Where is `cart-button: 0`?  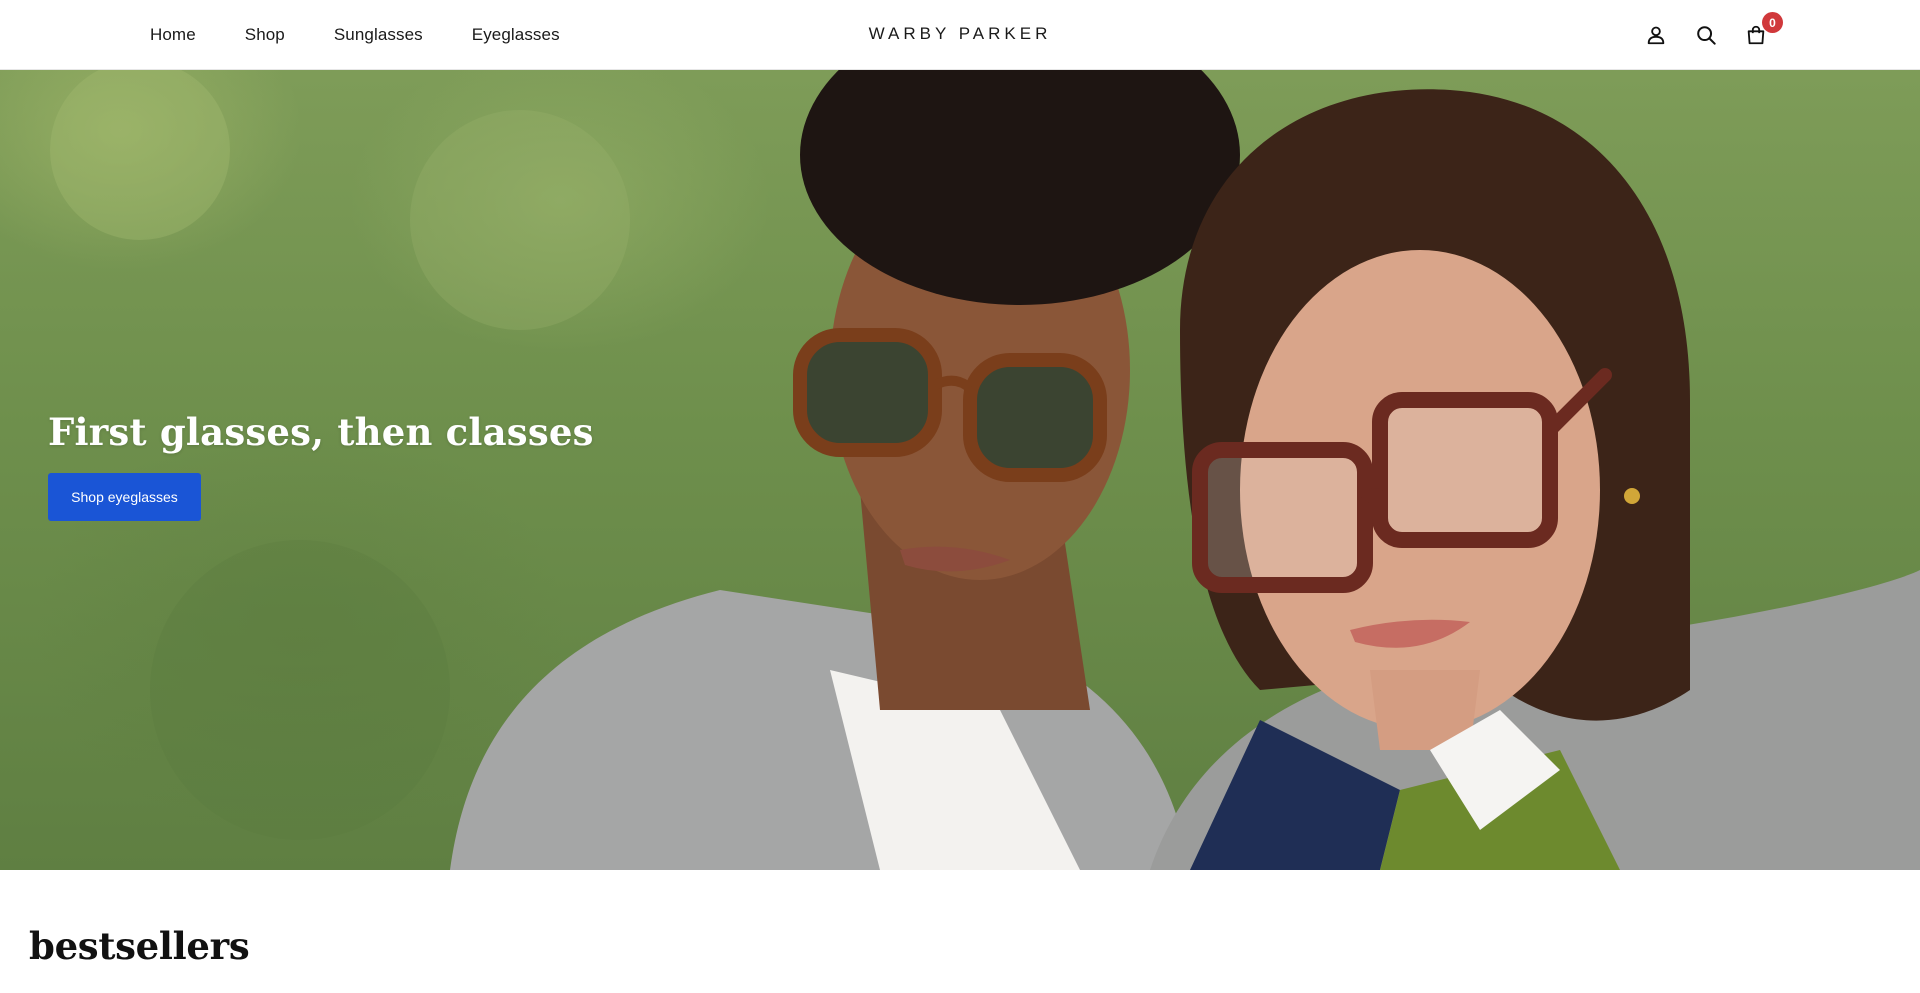
cart-button: 0 is located at coordinates (1762, 30).